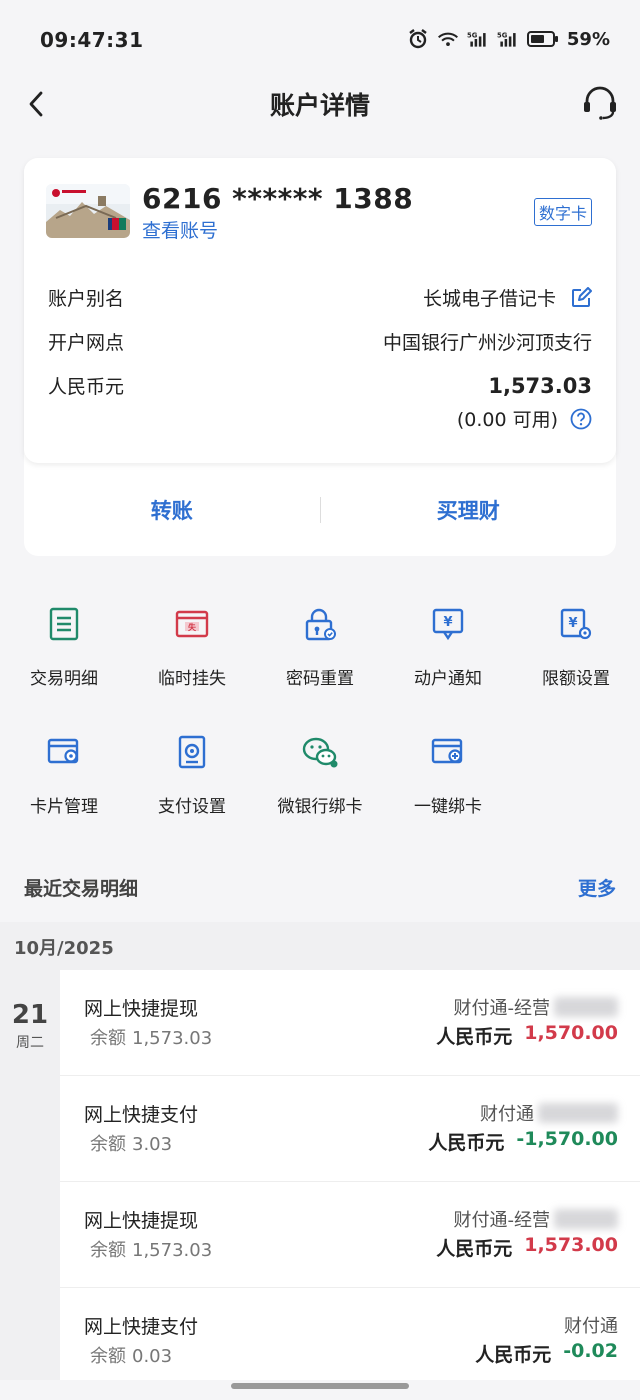  I want to click on svg-text: 5G, so click(502, 35).